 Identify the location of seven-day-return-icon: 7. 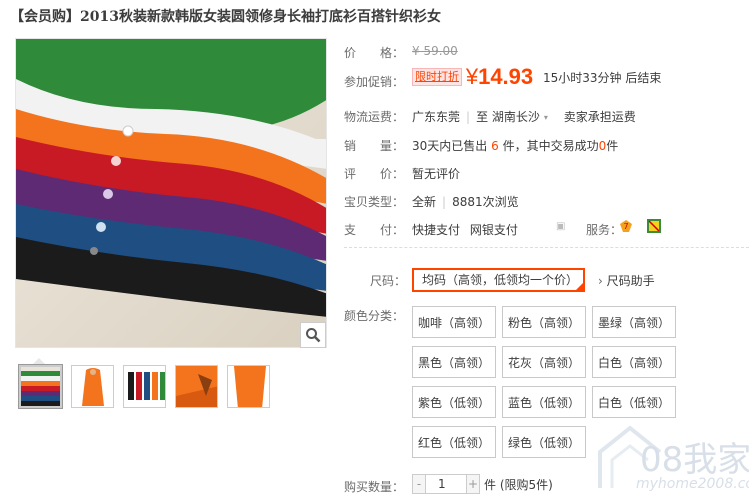
(626, 226).